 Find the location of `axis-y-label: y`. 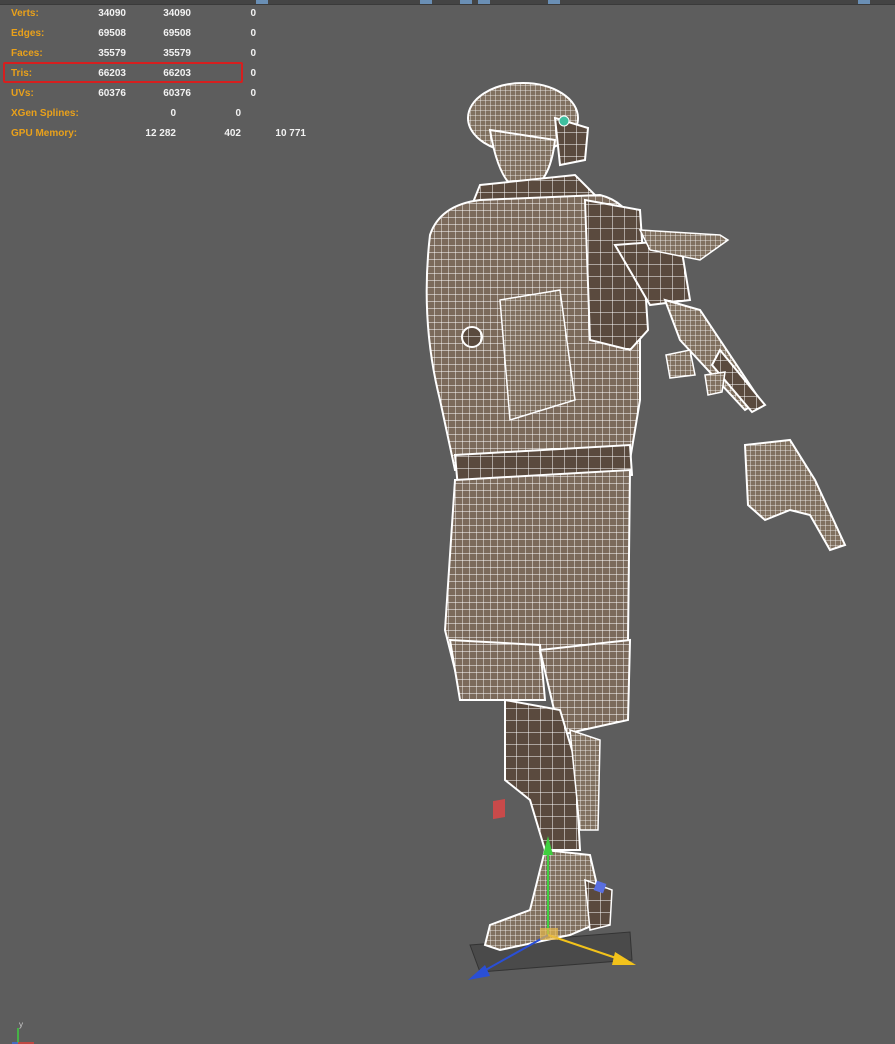

axis-y-label: y is located at coordinates (21, 1024).